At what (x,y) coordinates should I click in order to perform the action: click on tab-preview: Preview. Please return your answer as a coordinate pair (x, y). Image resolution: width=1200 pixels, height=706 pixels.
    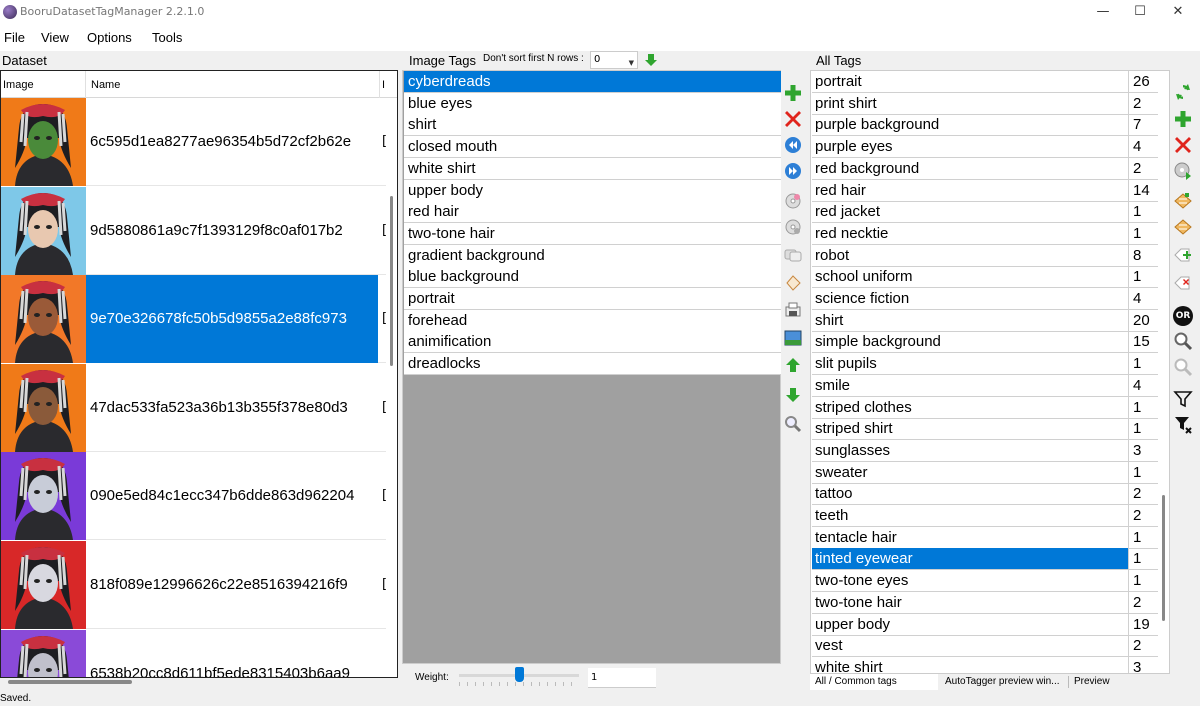
    Looking at the image, I should click on (1099, 682).